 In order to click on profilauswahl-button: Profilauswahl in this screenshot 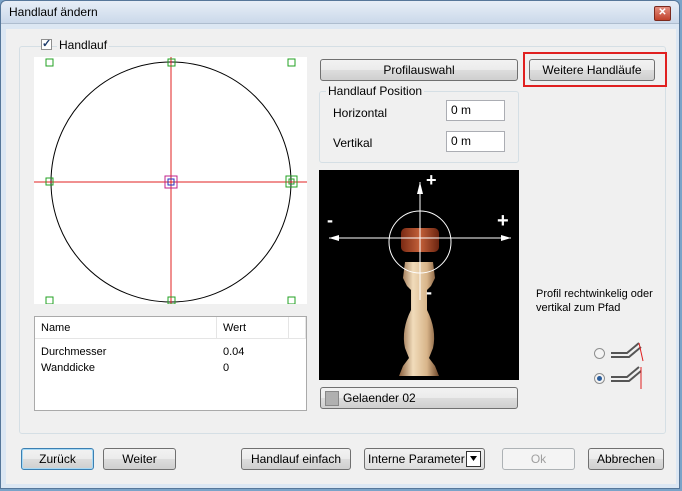, I will do `click(419, 70)`.